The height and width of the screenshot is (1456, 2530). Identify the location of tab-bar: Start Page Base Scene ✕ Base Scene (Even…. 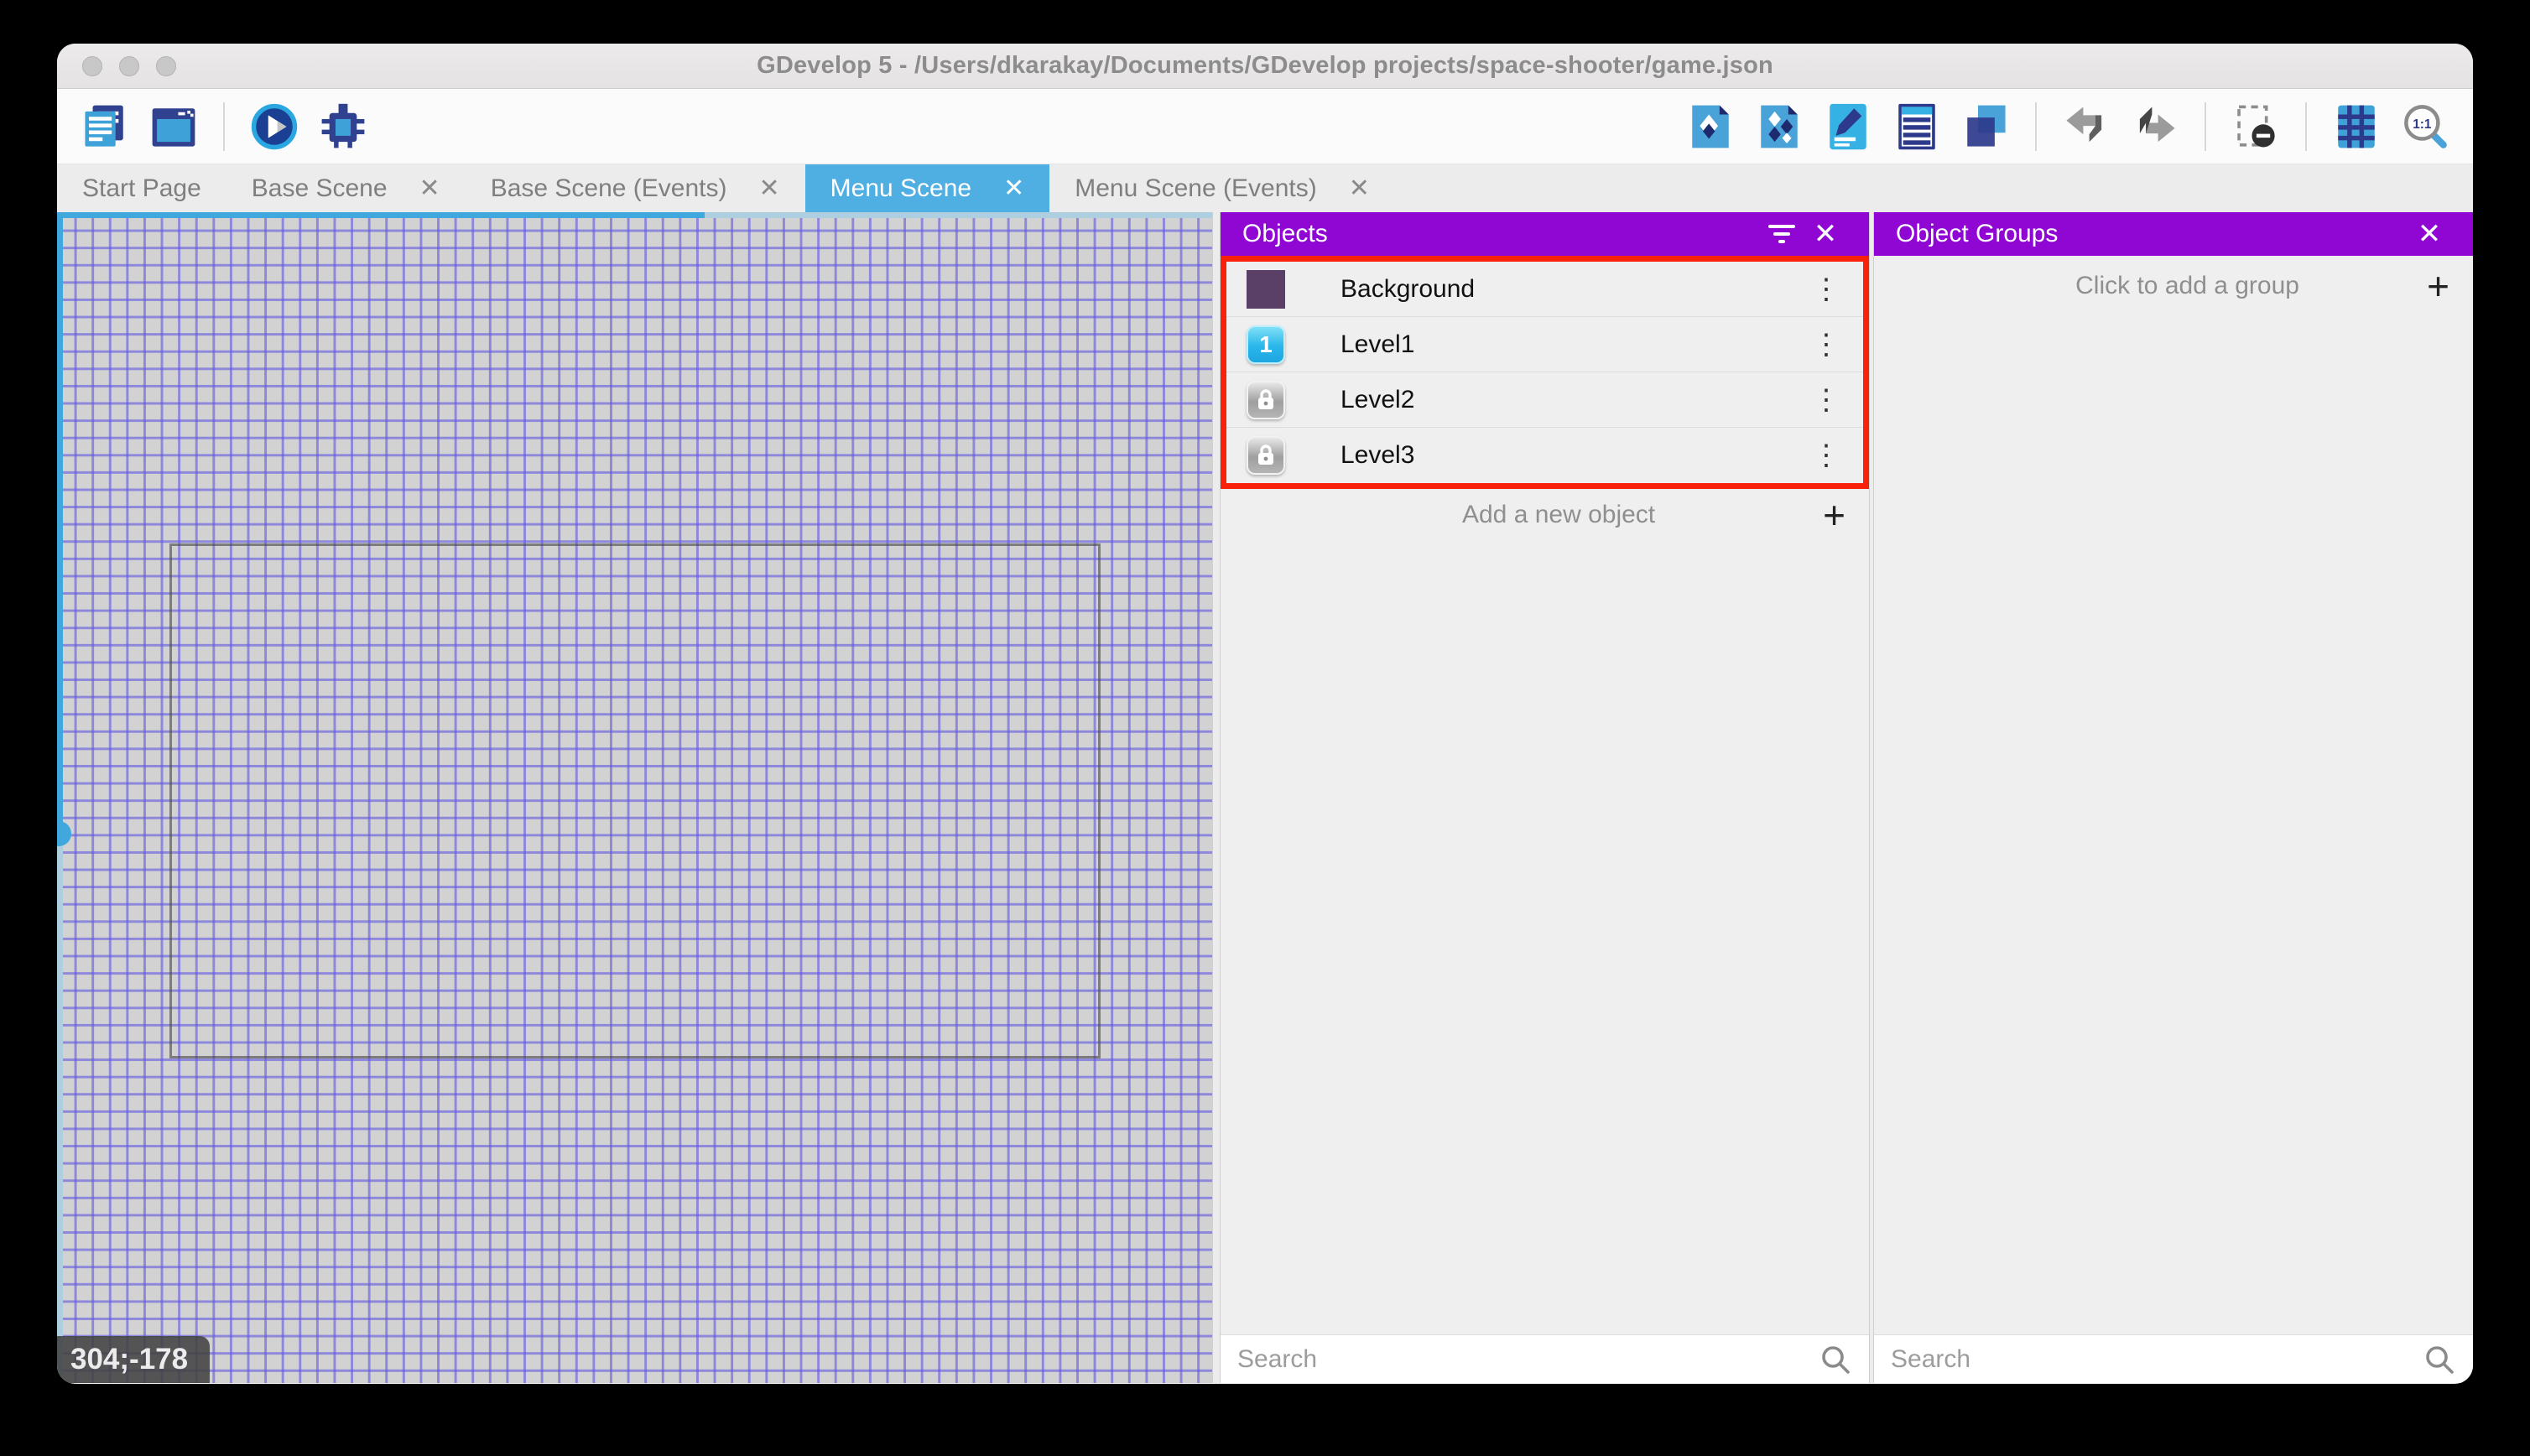
(1265, 188).